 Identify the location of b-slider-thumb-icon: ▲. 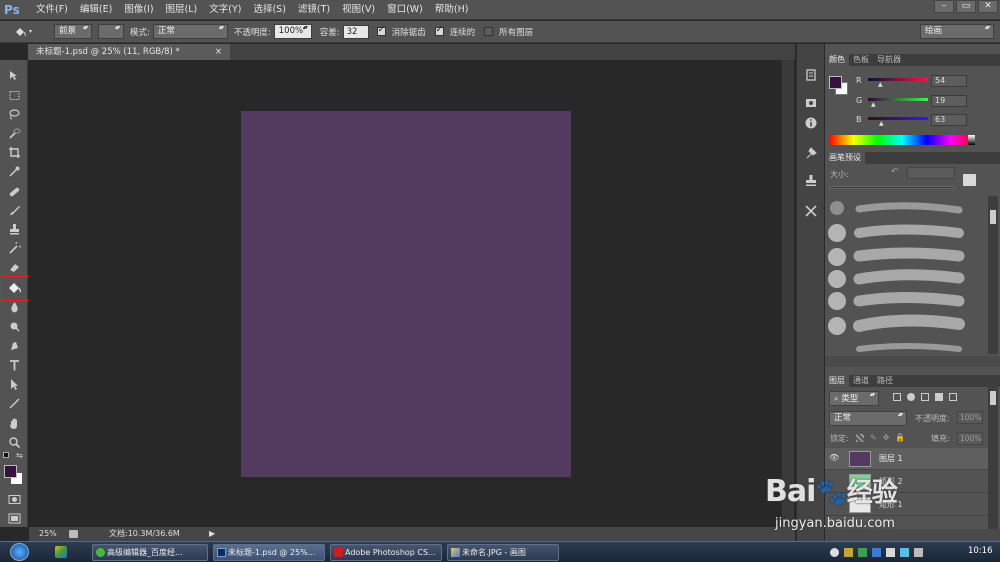
(881, 123).